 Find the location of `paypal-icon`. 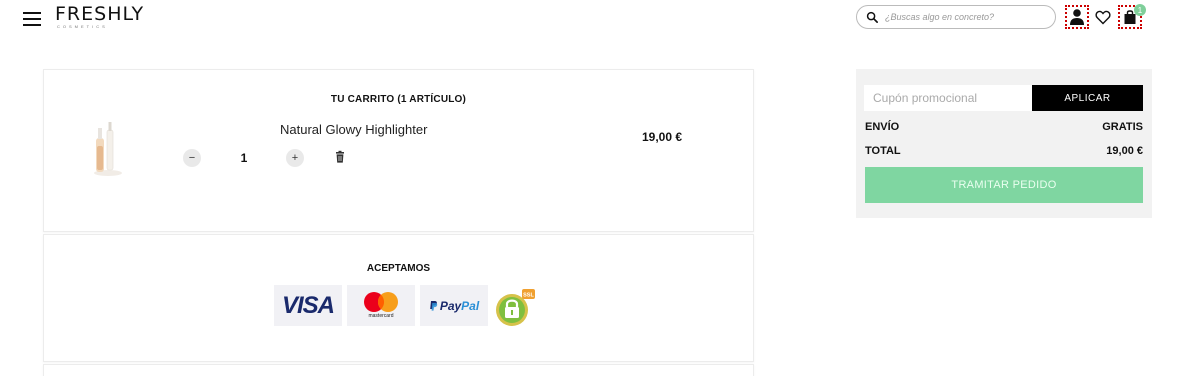

paypal-icon is located at coordinates (434, 305).